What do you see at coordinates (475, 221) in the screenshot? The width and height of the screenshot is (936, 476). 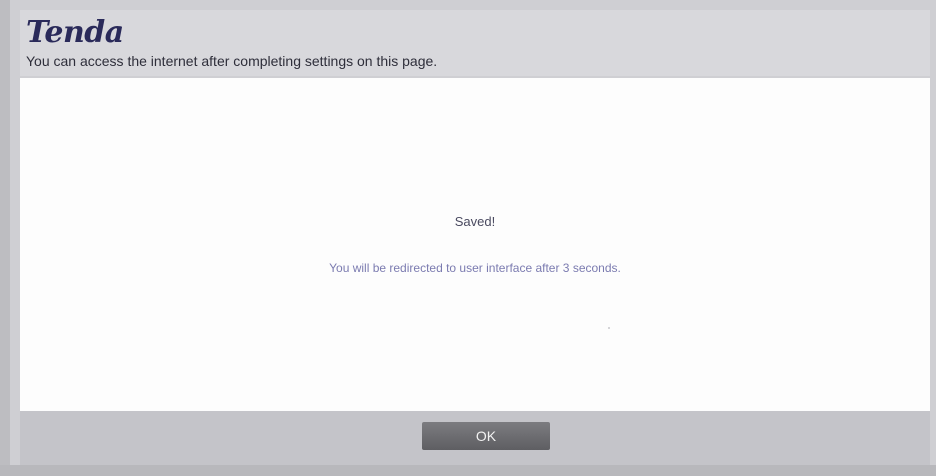 I see `dialog-title: Saved!` at bounding box center [475, 221].